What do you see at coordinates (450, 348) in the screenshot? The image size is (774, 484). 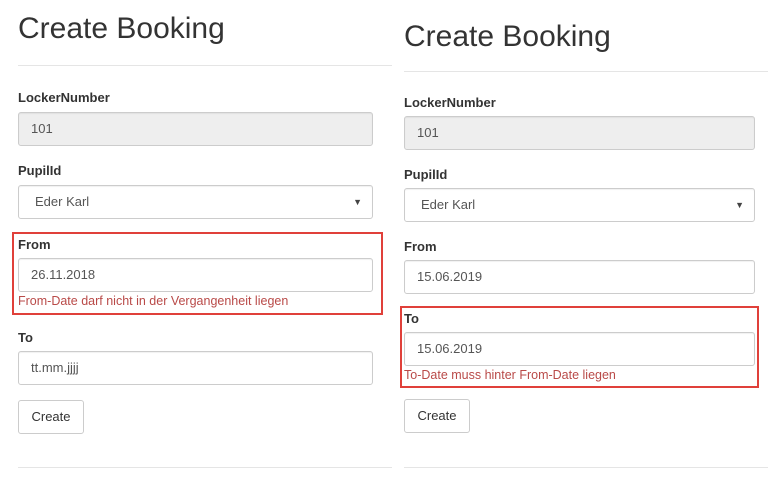 I see `to-date-value: 15.06.2019` at bounding box center [450, 348].